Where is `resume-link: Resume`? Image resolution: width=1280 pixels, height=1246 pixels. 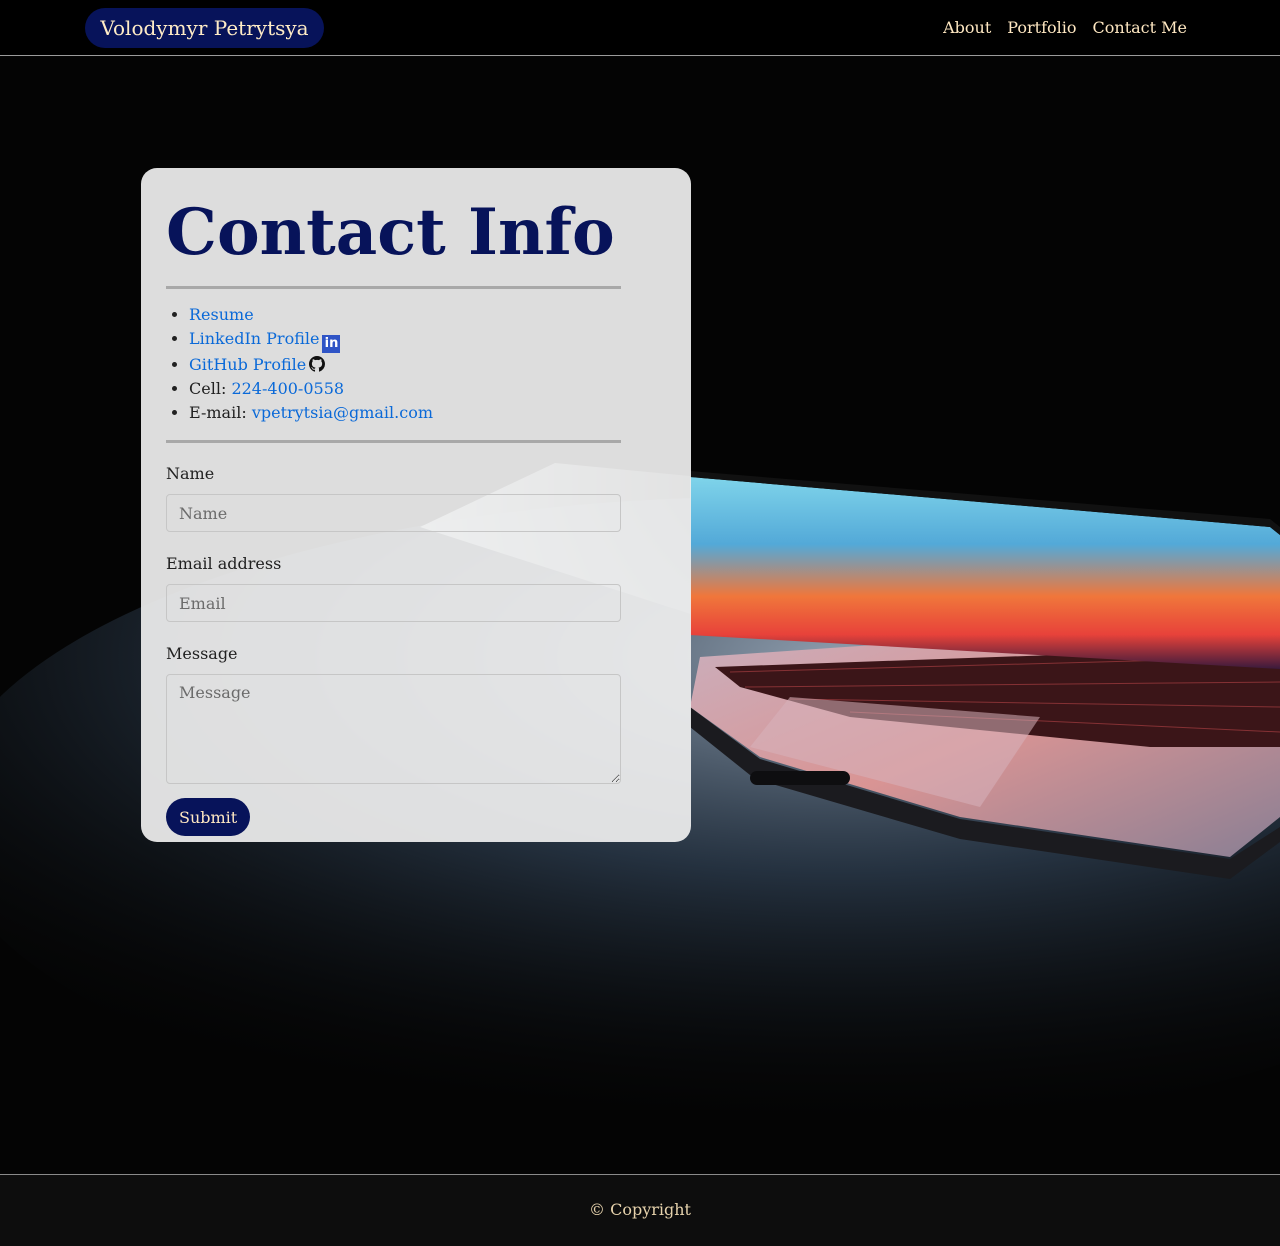
resume-link: Resume is located at coordinates (221, 314).